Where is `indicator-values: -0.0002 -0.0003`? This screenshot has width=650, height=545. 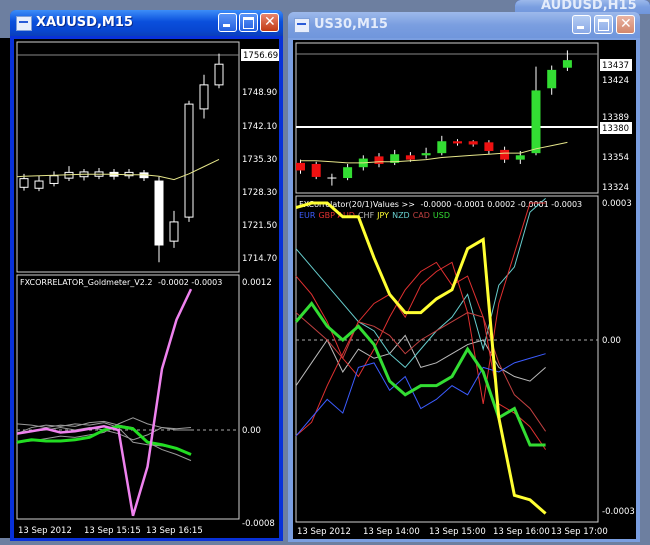 indicator-values: -0.0002 -0.0003 is located at coordinates (190, 282).